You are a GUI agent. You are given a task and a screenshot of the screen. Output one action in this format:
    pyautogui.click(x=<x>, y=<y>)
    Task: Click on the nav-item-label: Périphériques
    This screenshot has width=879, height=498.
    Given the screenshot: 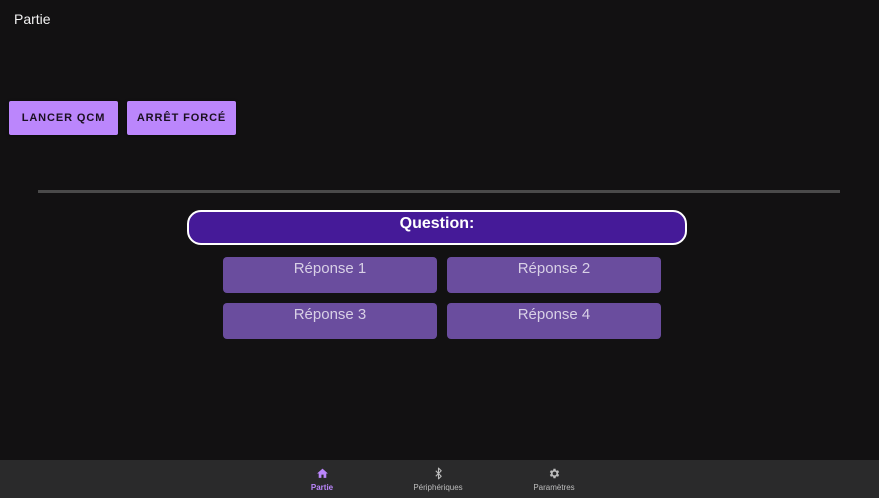 What is the action you would take?
    pyautogui.click(x=438, y=487)
    